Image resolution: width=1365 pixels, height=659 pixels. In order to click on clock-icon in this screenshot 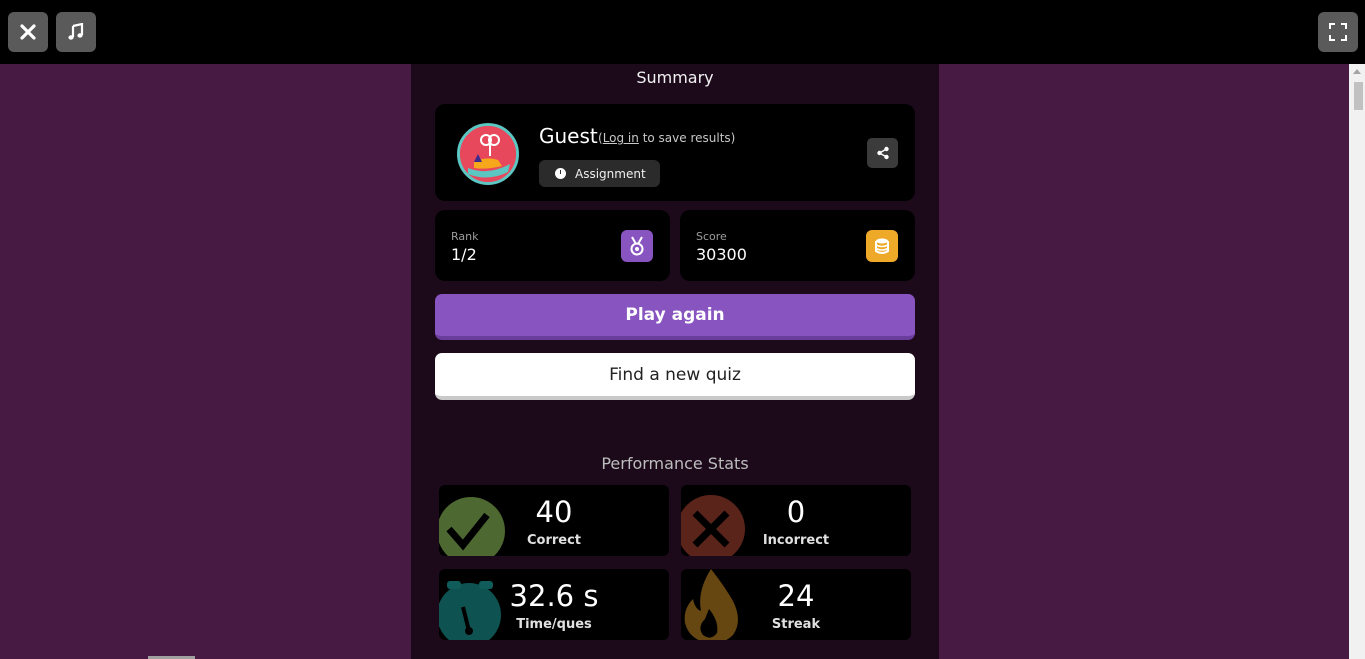, I will do `click(560, 173)`.